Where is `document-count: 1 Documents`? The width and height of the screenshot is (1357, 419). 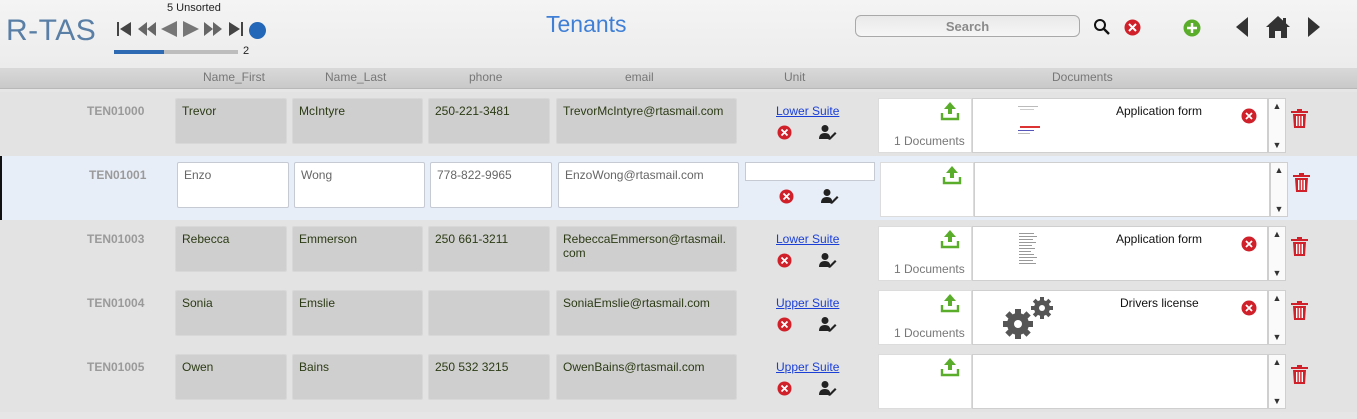
document-count: 1 Documents is located at coordinates (929, 333).